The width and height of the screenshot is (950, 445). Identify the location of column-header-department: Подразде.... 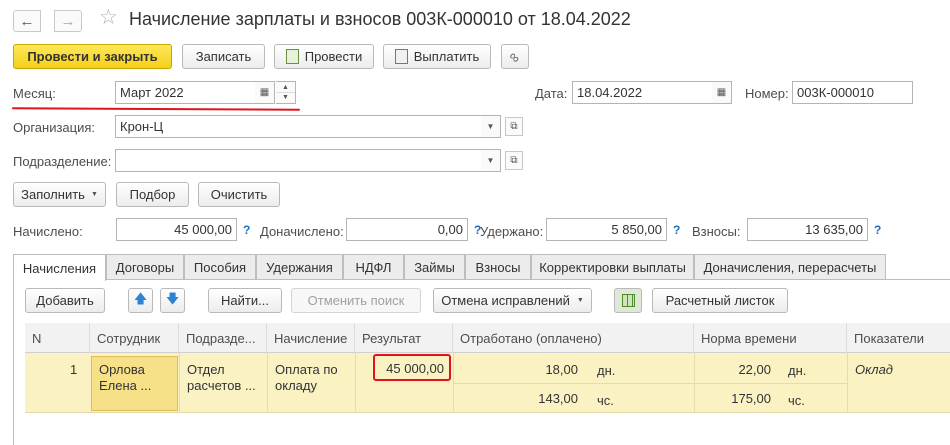
(223, 338).